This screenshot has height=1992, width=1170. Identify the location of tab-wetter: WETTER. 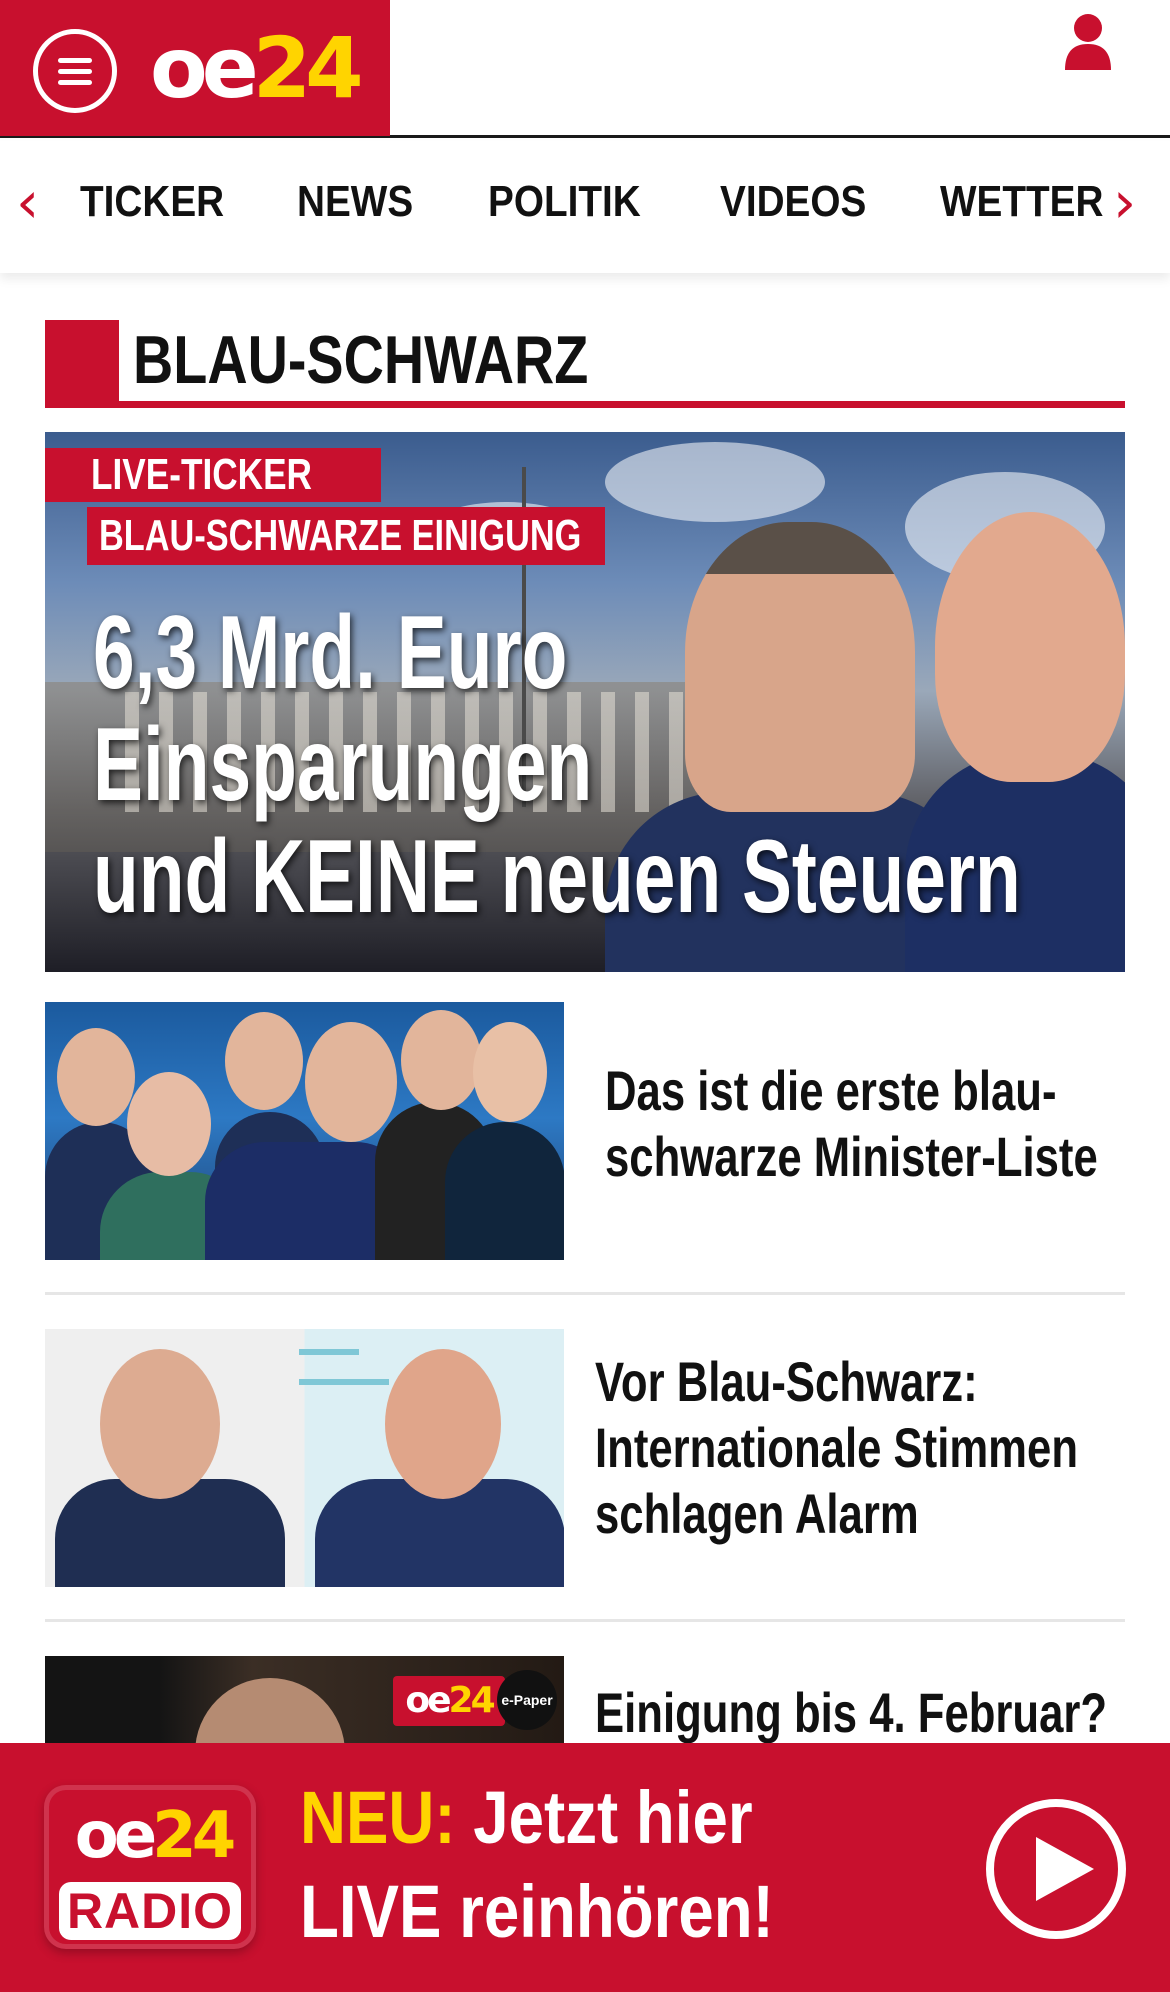
(1021, 202).